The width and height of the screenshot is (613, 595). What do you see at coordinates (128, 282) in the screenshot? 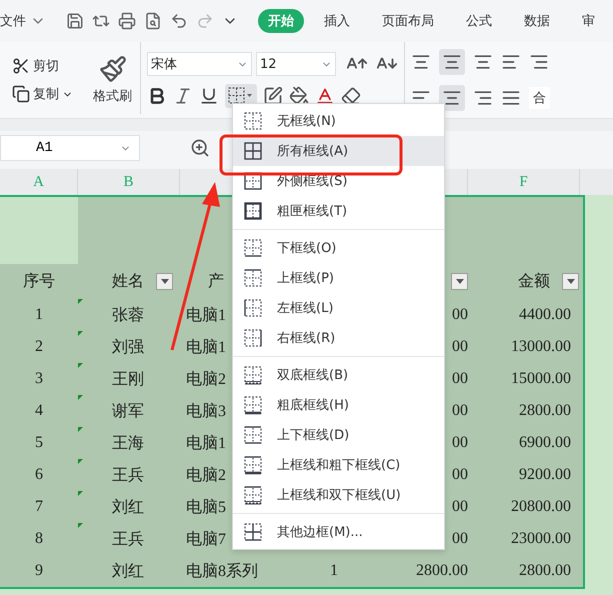
I see `column-title: 姓名` at bounding box center [128, 282].